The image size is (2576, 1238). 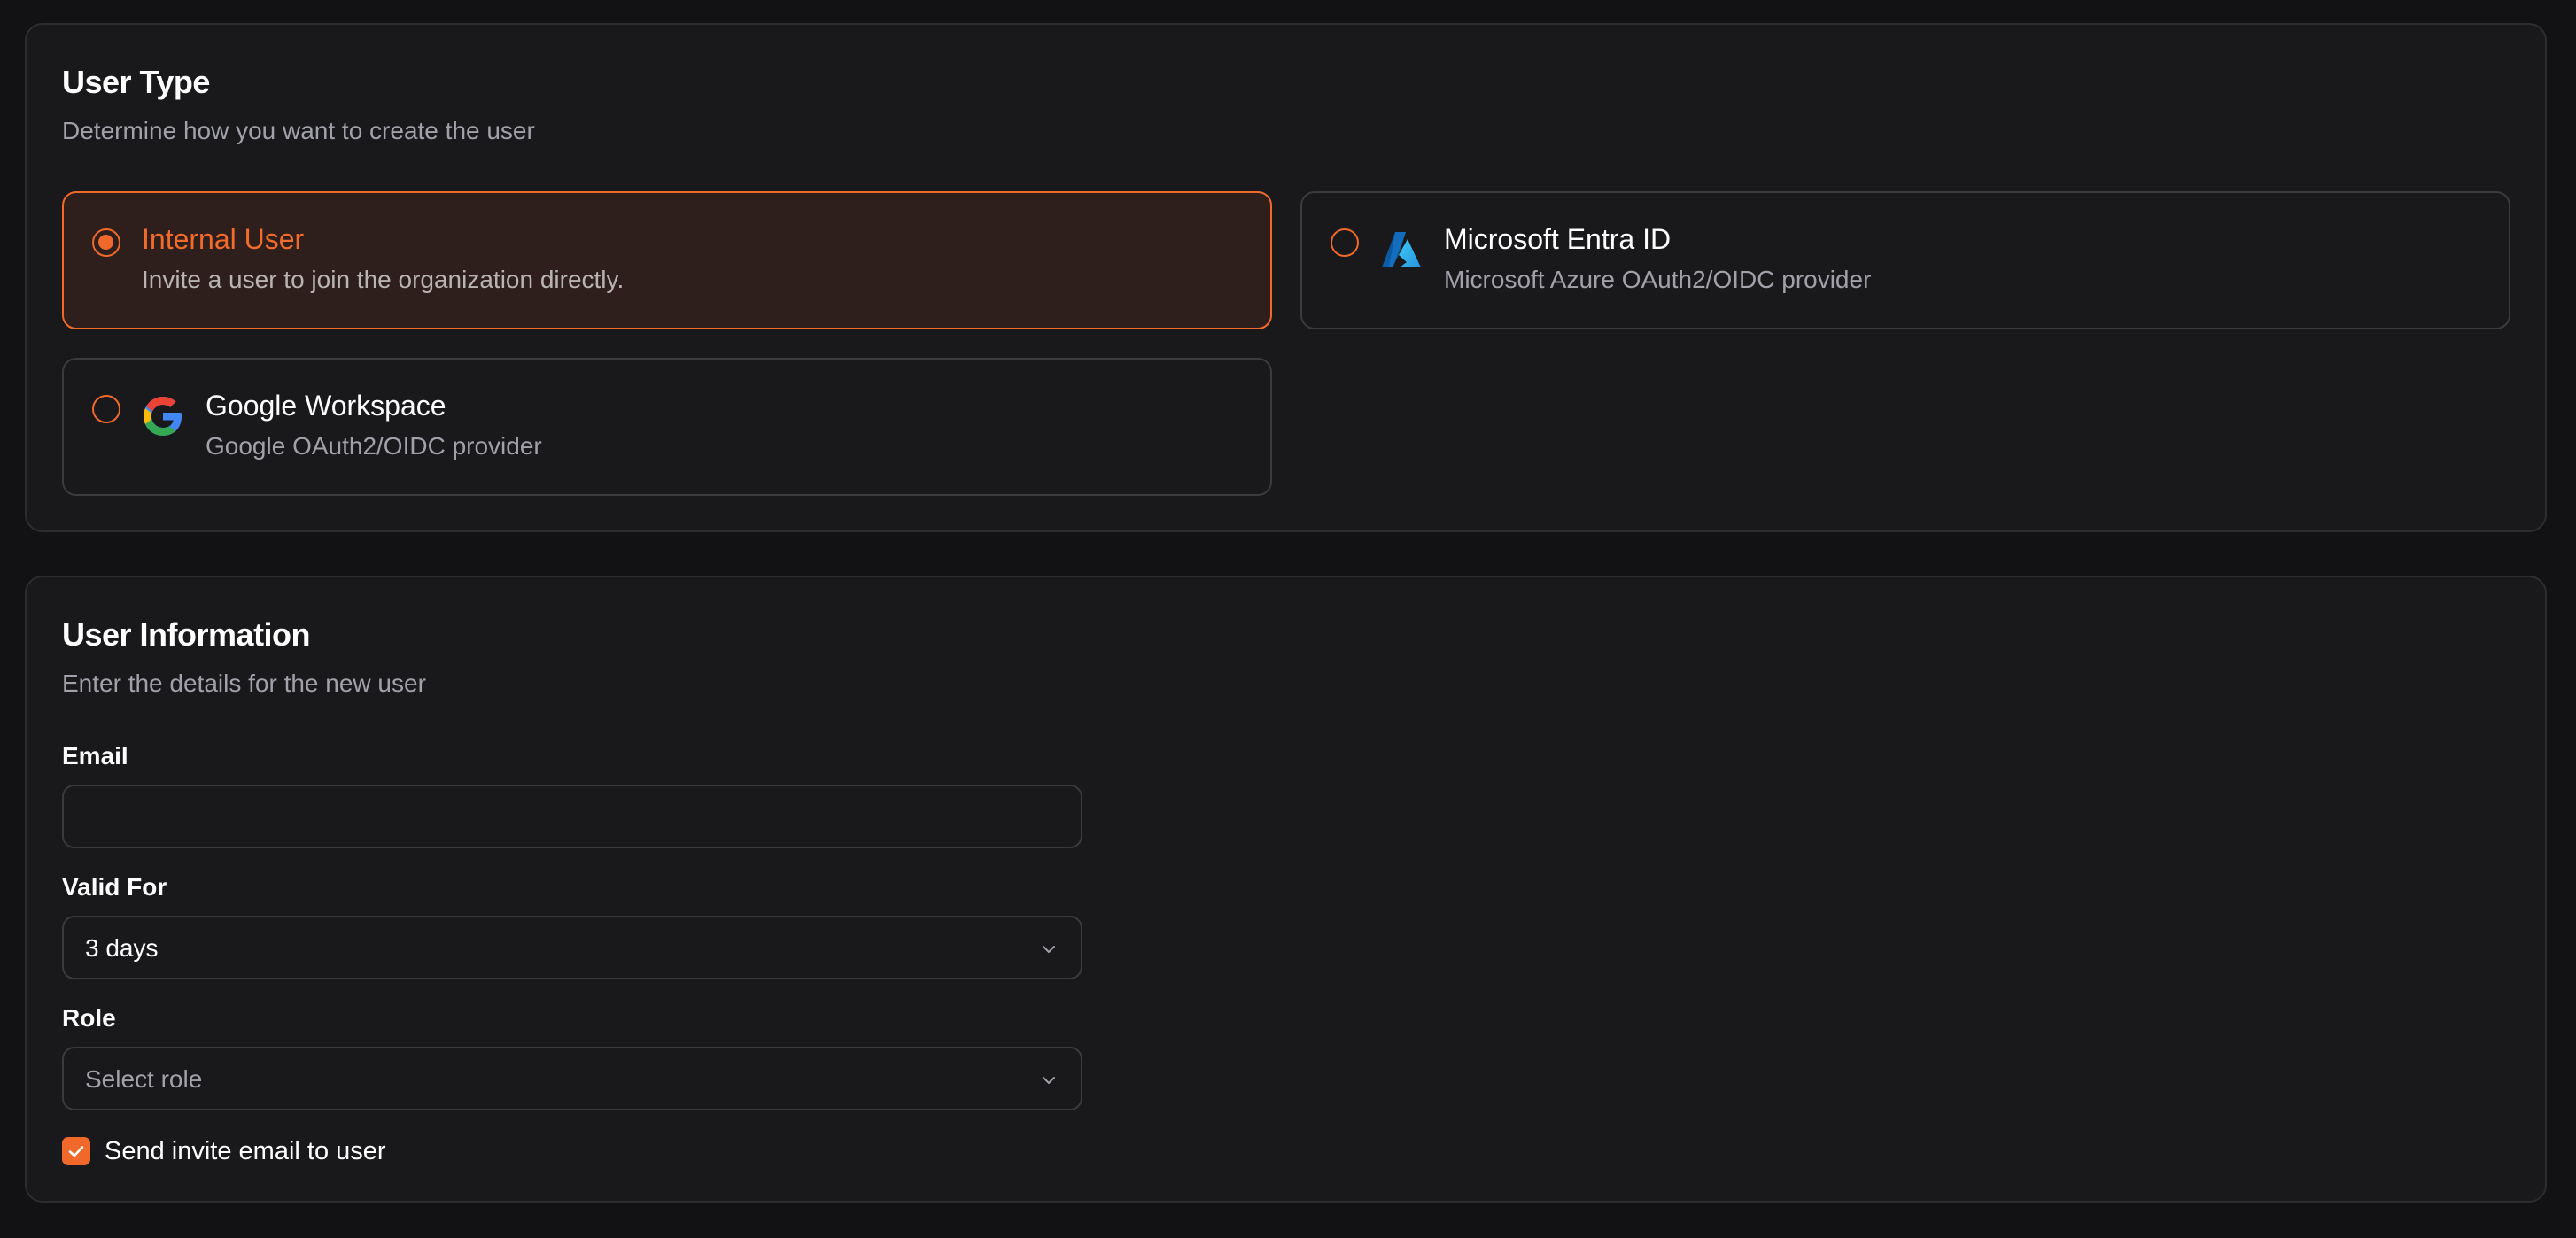 I want to click on microsoft-azure-logo-icon, so click(x=1401, y=249).